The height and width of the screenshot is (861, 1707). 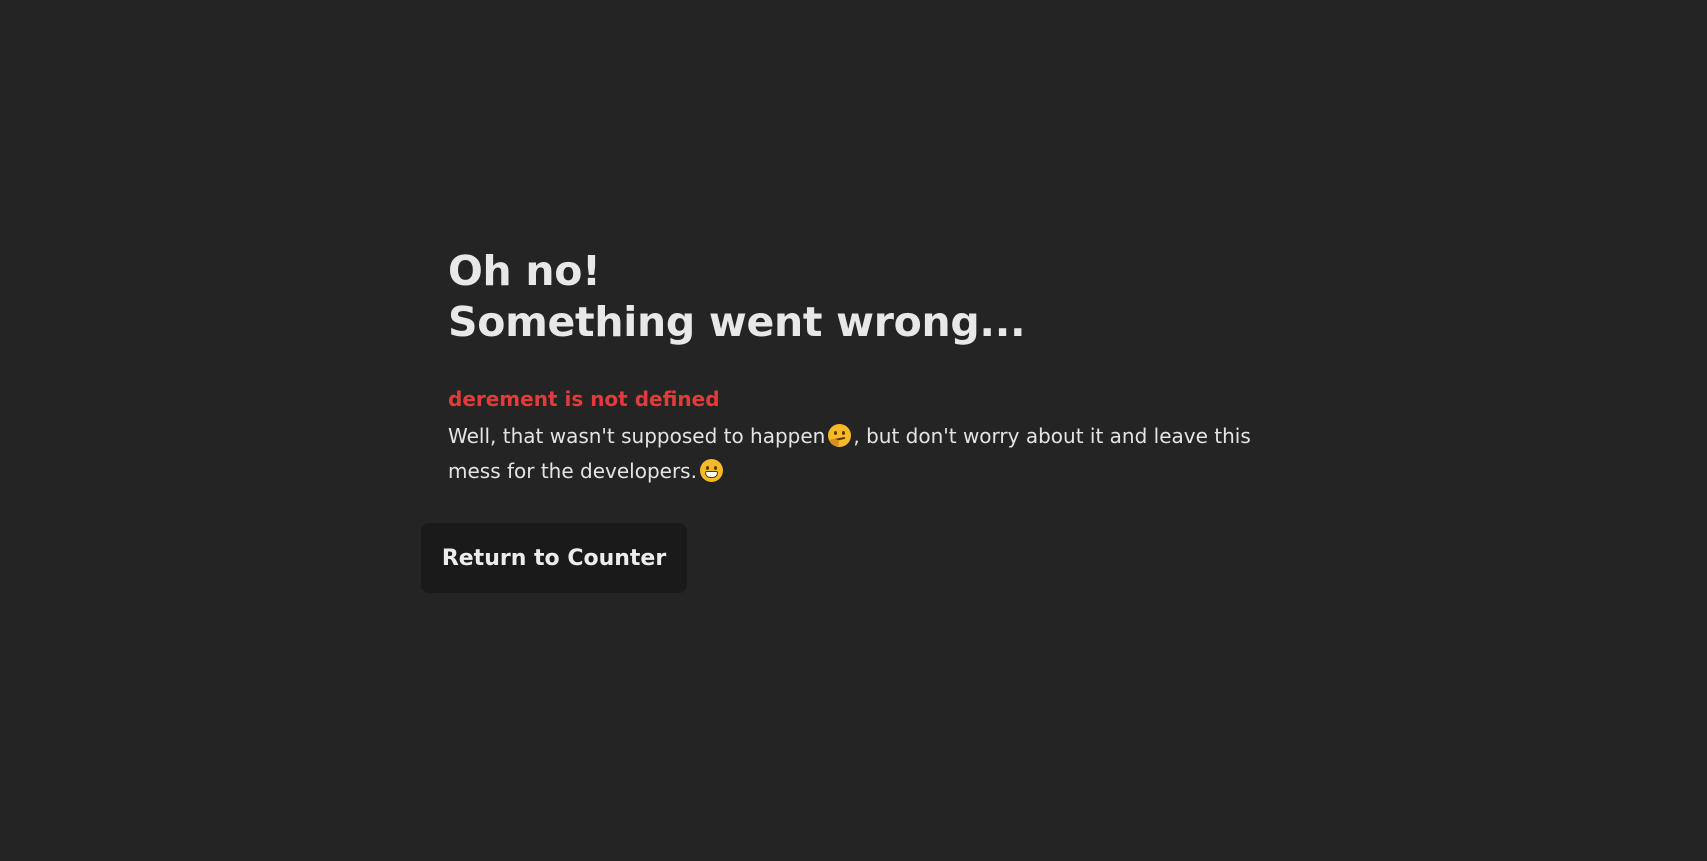 I want to click on description-text-1: Well, that wasn't supposed to happen, so click(x=637, y=436).